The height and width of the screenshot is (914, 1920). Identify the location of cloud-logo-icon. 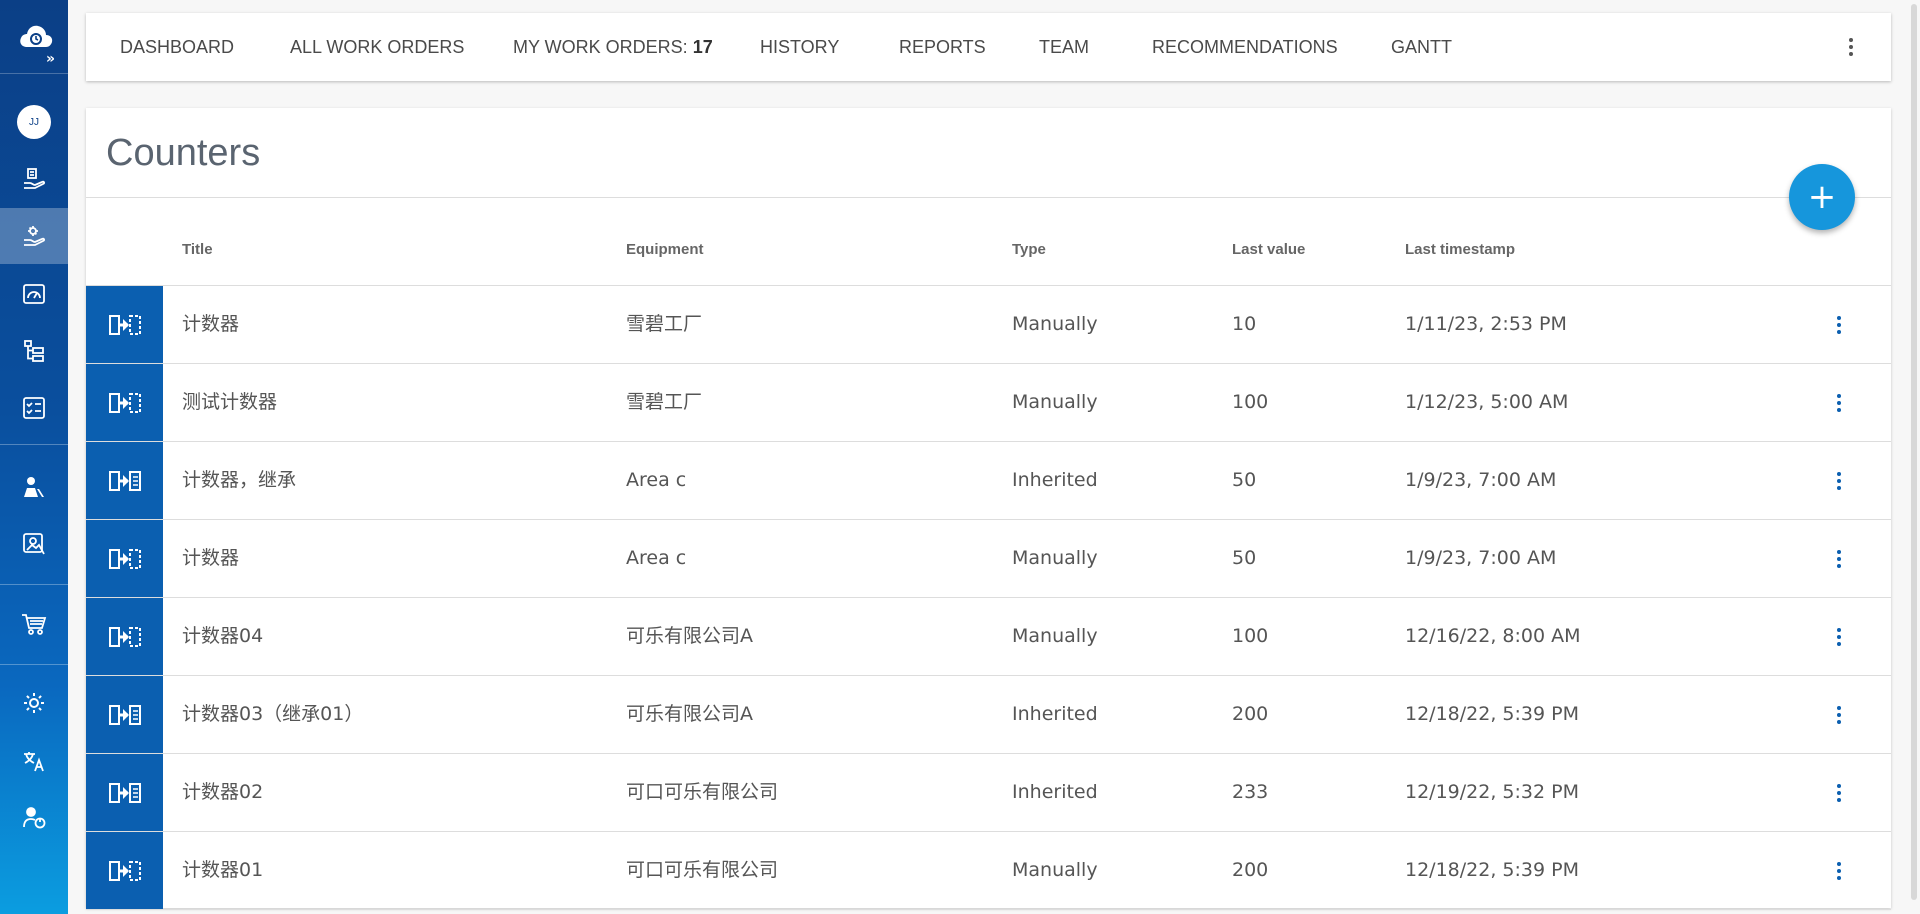
(36, 36).